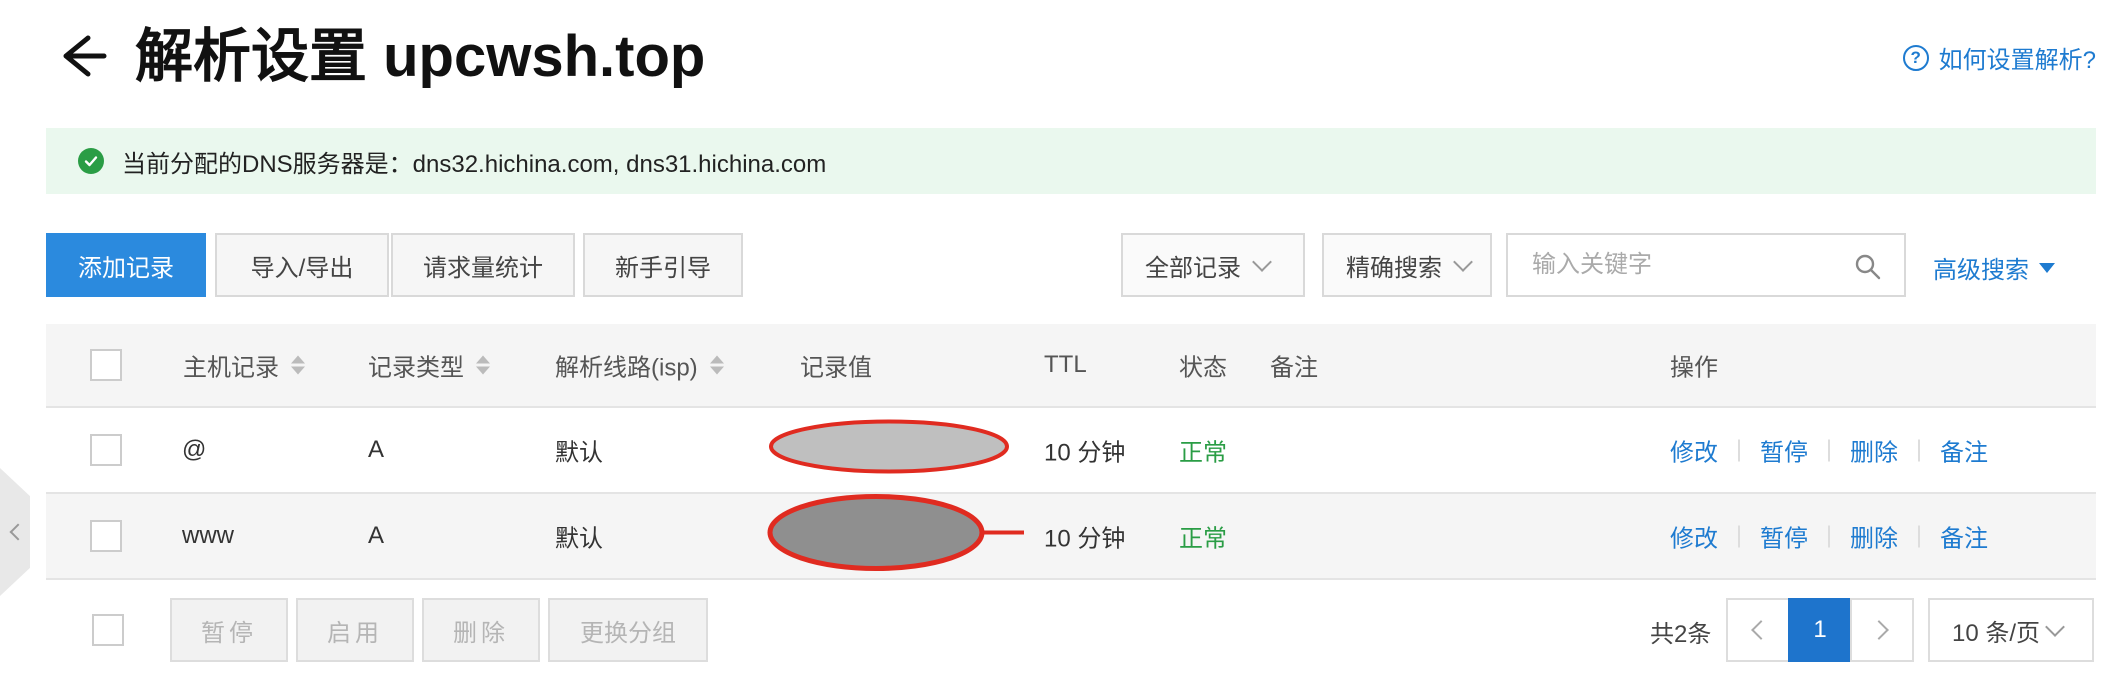 This screenshot has height=696, width=2122. I want to click on success-check-icon, so click(91, 161).